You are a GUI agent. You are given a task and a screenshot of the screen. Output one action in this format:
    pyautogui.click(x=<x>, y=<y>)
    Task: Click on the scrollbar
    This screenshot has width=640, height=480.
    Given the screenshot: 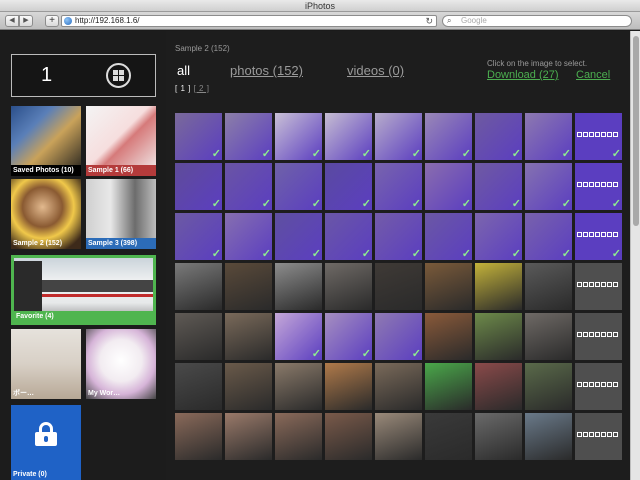 What is the action you would take?
    pyautogui.click(x=635, y=255)
    